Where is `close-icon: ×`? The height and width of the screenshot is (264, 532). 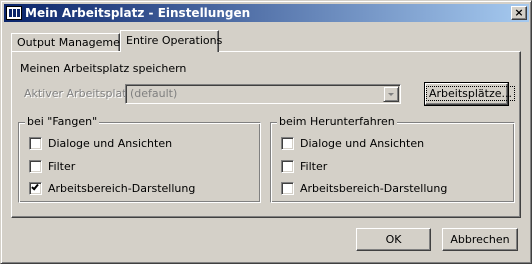 close-icon: × is located at coordinates (519, 13).